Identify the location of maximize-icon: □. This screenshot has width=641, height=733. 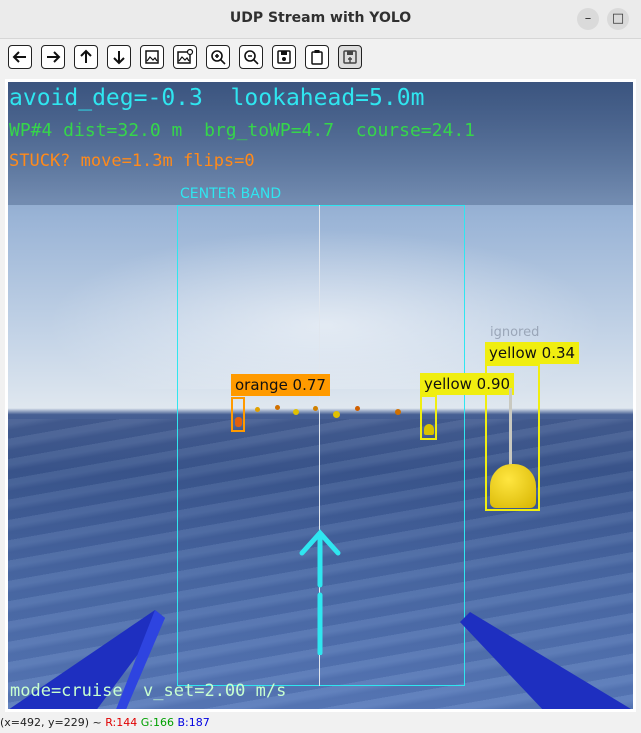
(618, 18).